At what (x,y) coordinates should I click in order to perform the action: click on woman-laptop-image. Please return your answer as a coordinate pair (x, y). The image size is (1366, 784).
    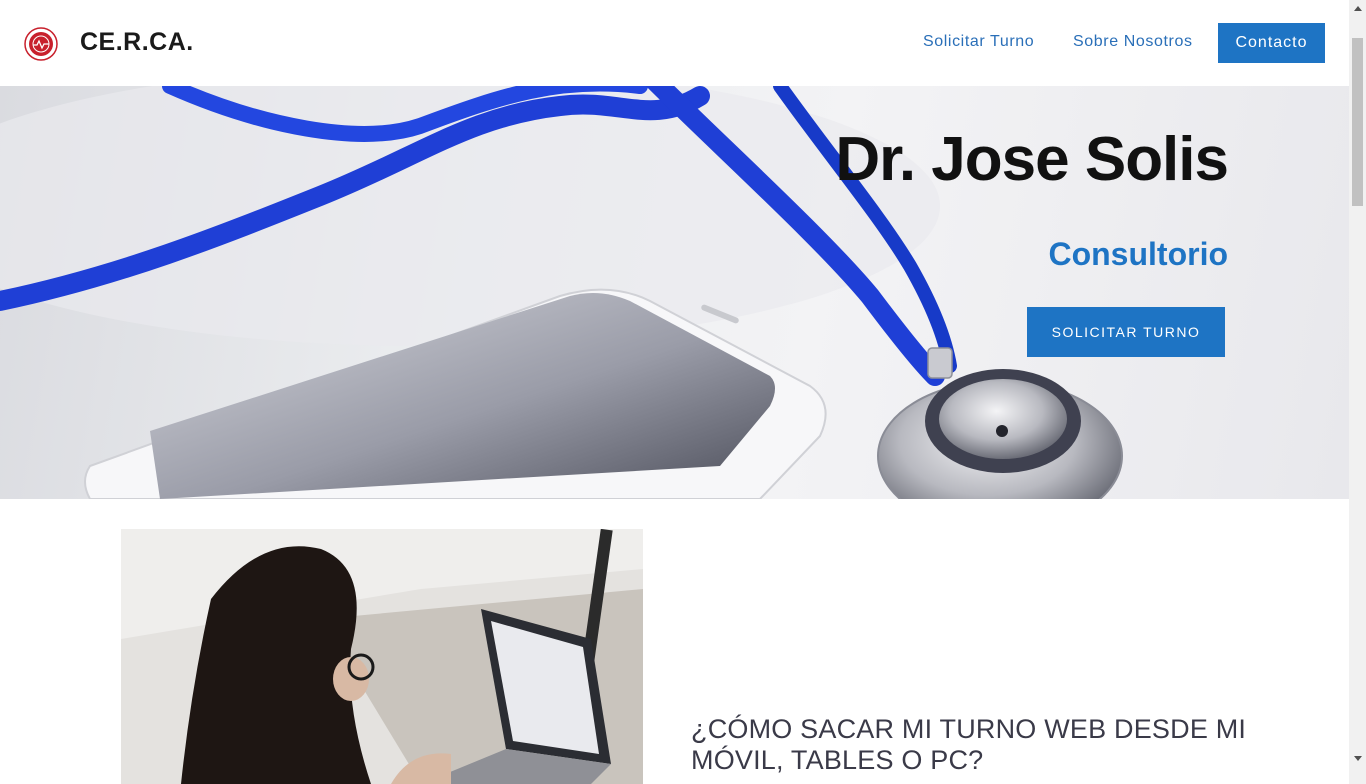
    Looking at the image, I should click on (382, 656).